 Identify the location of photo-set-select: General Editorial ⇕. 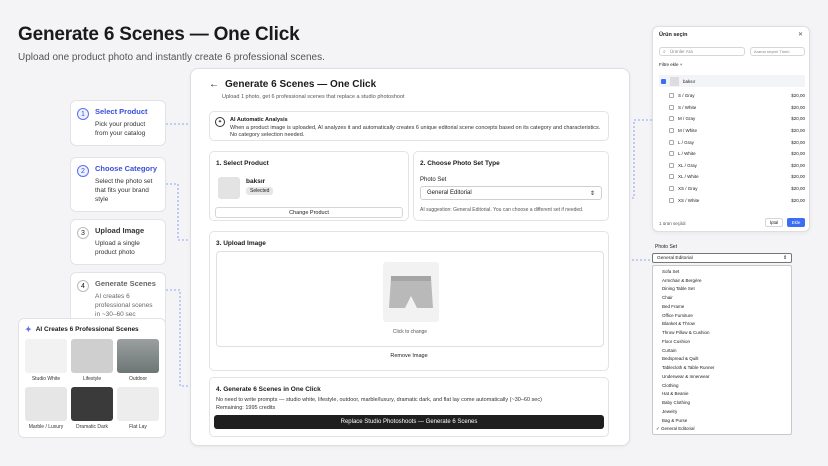
(511, 193).